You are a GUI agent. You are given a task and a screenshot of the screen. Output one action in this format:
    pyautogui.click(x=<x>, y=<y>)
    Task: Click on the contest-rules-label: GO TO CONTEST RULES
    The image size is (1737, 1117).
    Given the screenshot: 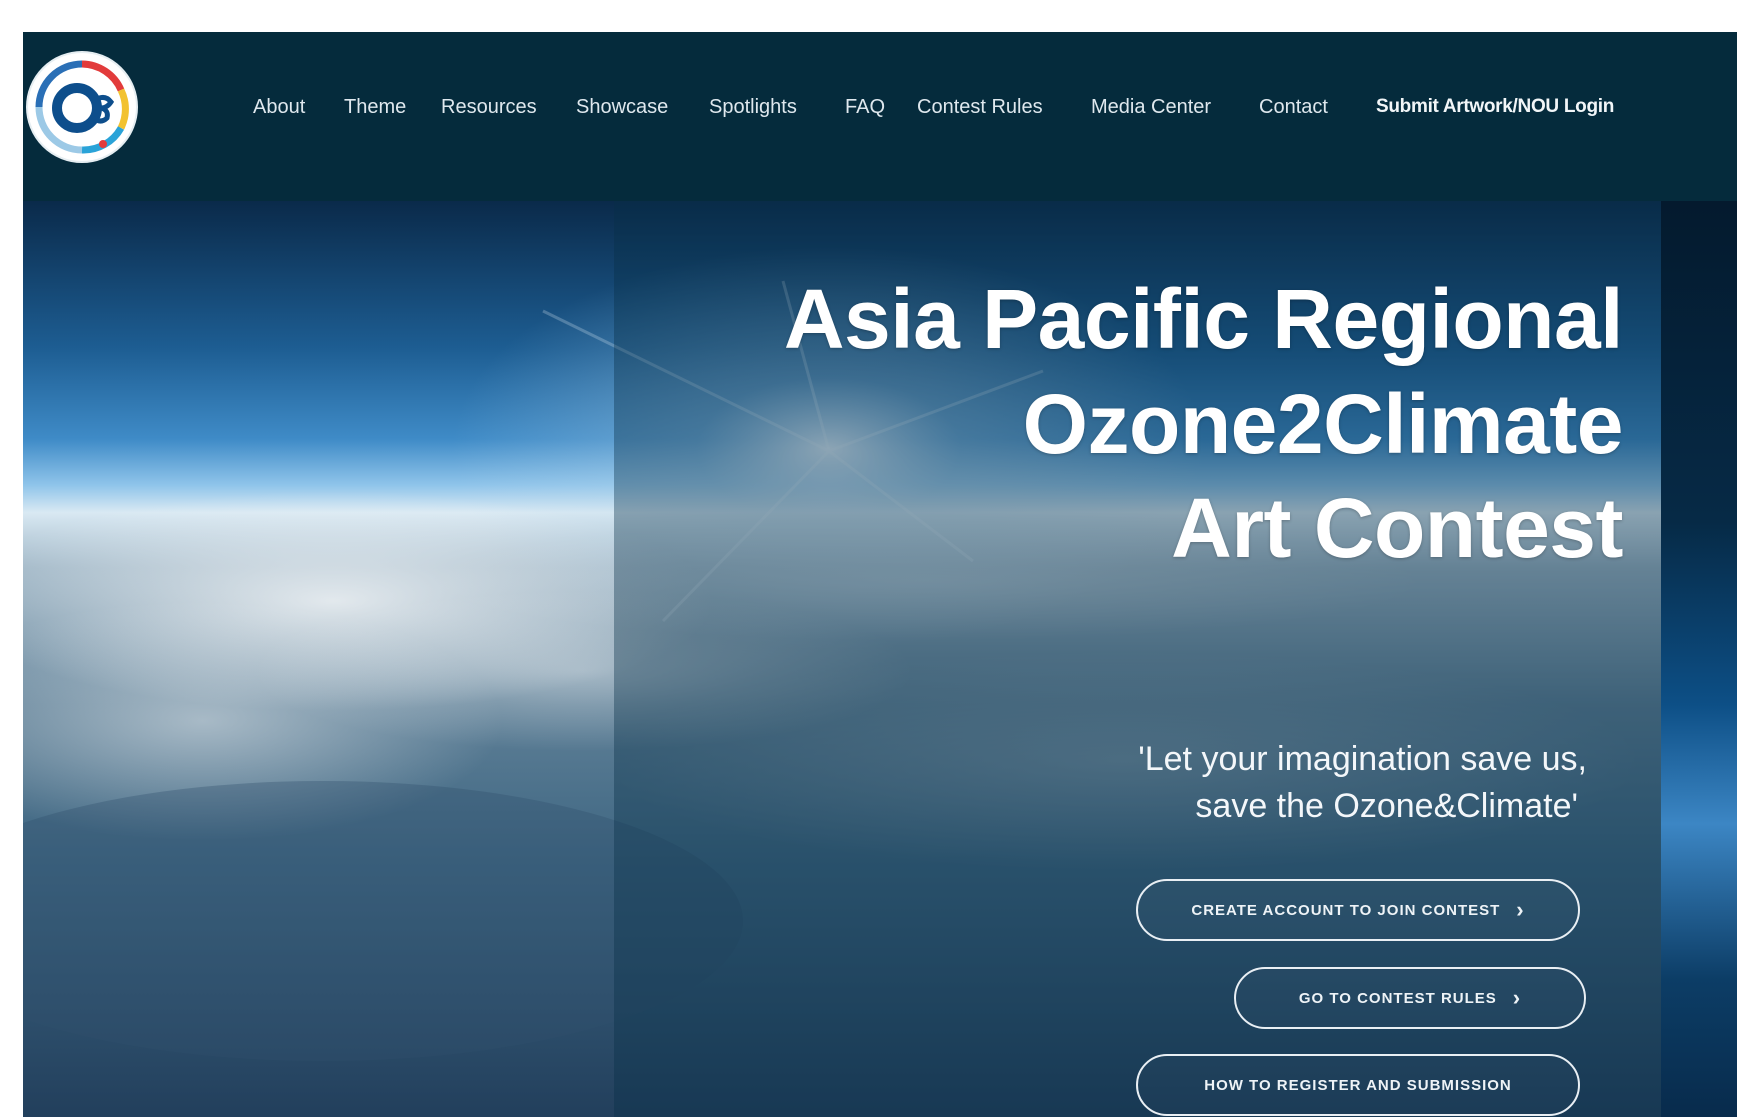 What is the action you would take?
    pyautogui.click(x=1397, y=998)
    